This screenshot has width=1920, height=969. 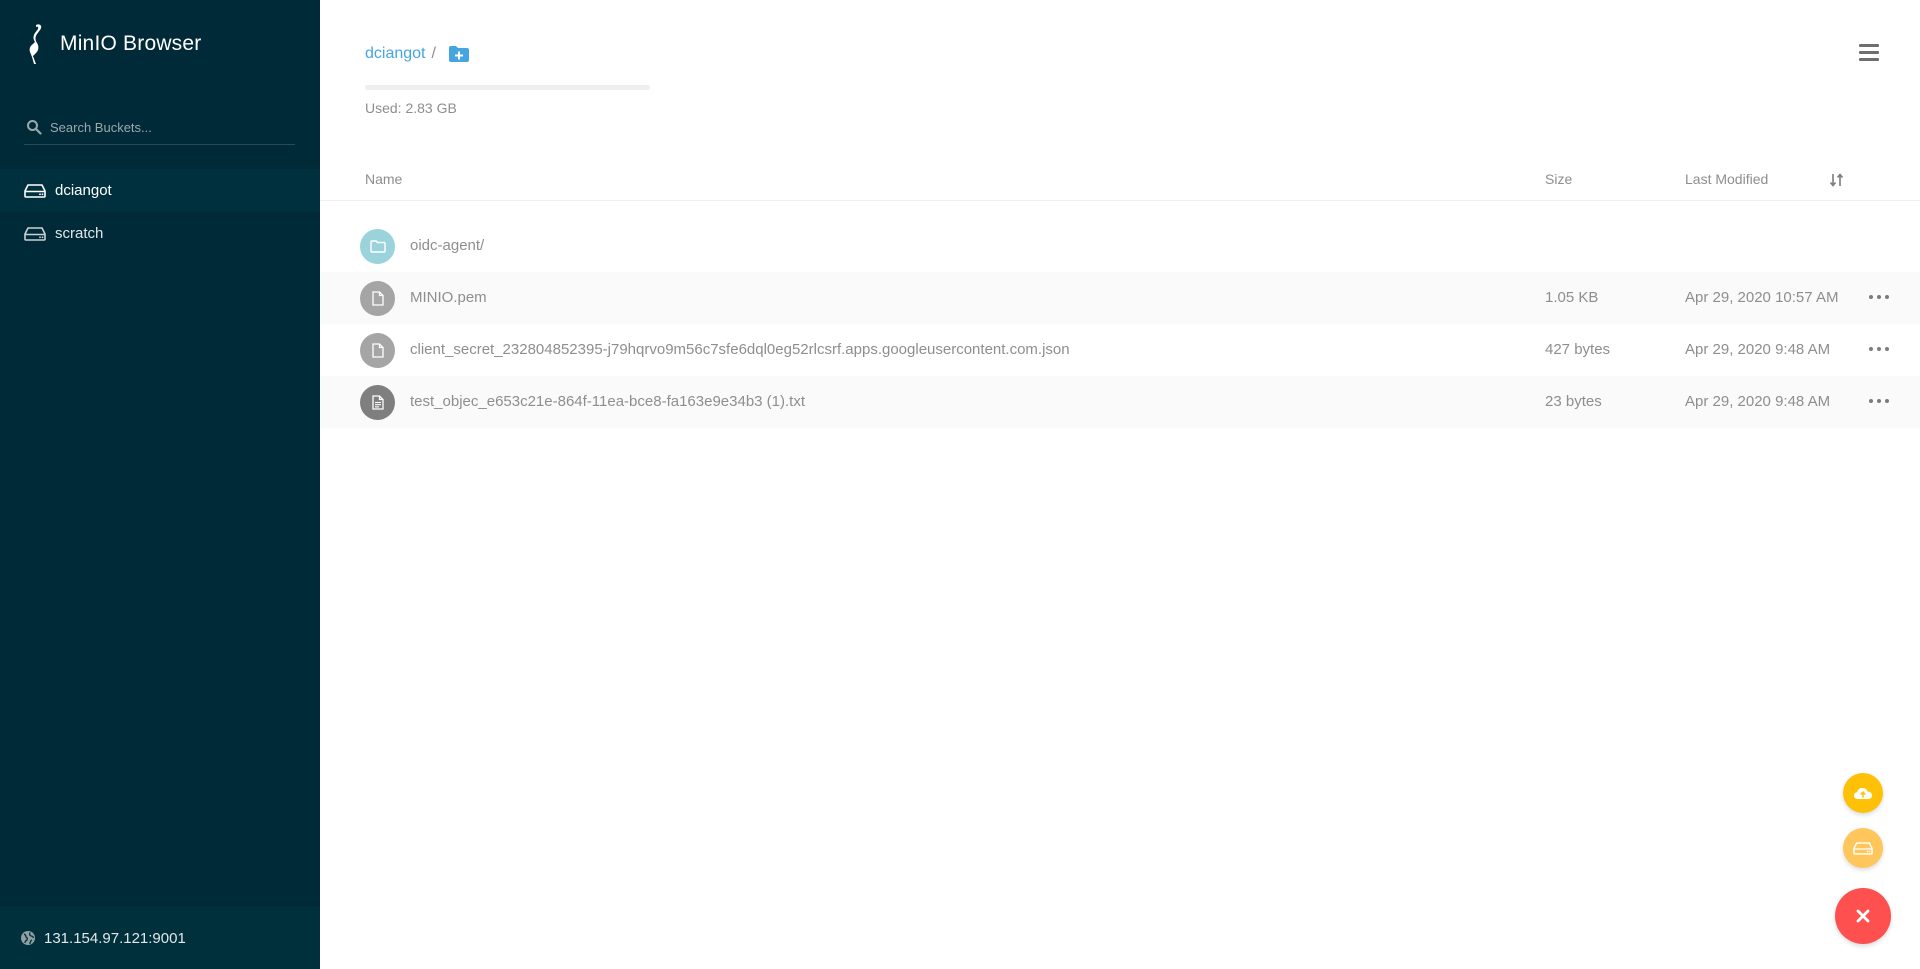 What do you see at coordinates (1573, 401) in the screenshot?
I see `object-size: 23 bytes` at bounding box center [1573, 401].